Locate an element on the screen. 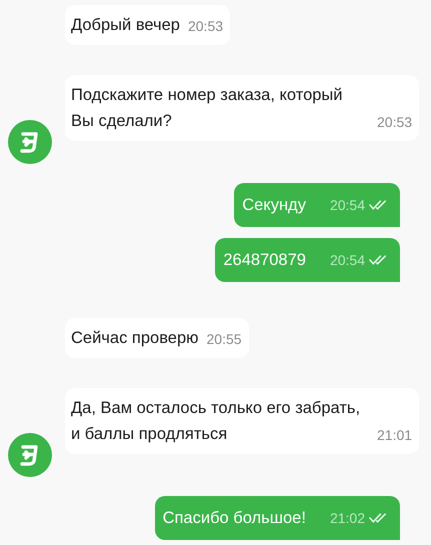 This screenshot has height=545, width=431. message-time: 21:02 is located at coordinates (347, 518).